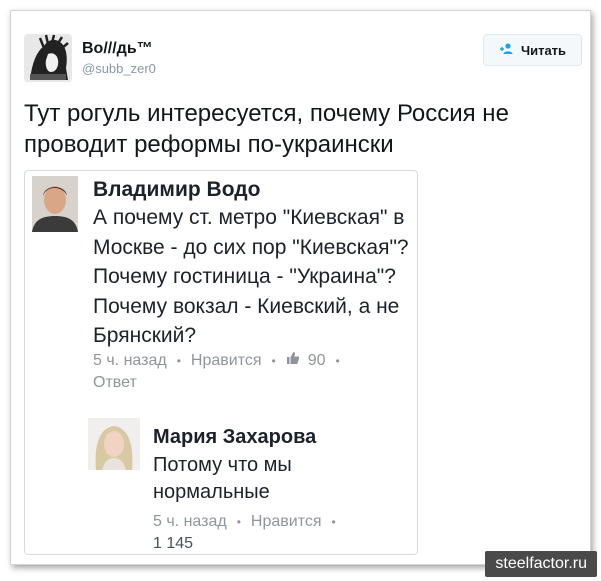  What do you see at coordinates (543, 50) in the screenshot?
I see `follow-label: Читать` at bounding box center [543, 50].